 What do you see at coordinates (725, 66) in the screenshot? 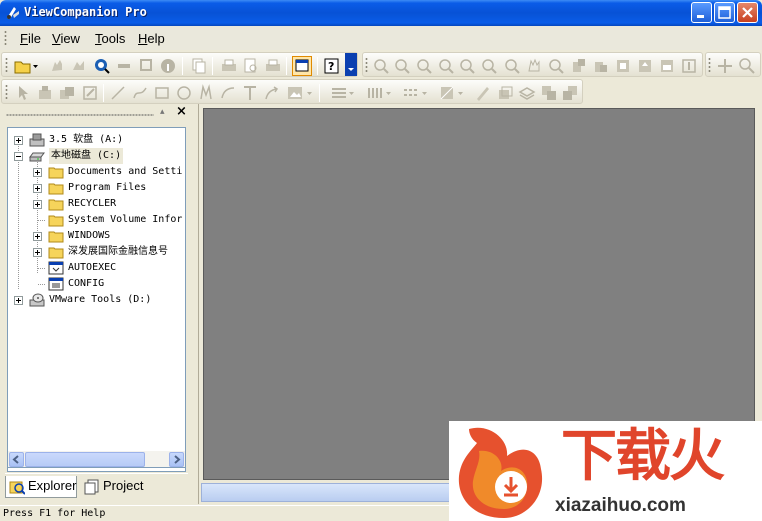
I see `move-icon` at bounding box center [725, 66].